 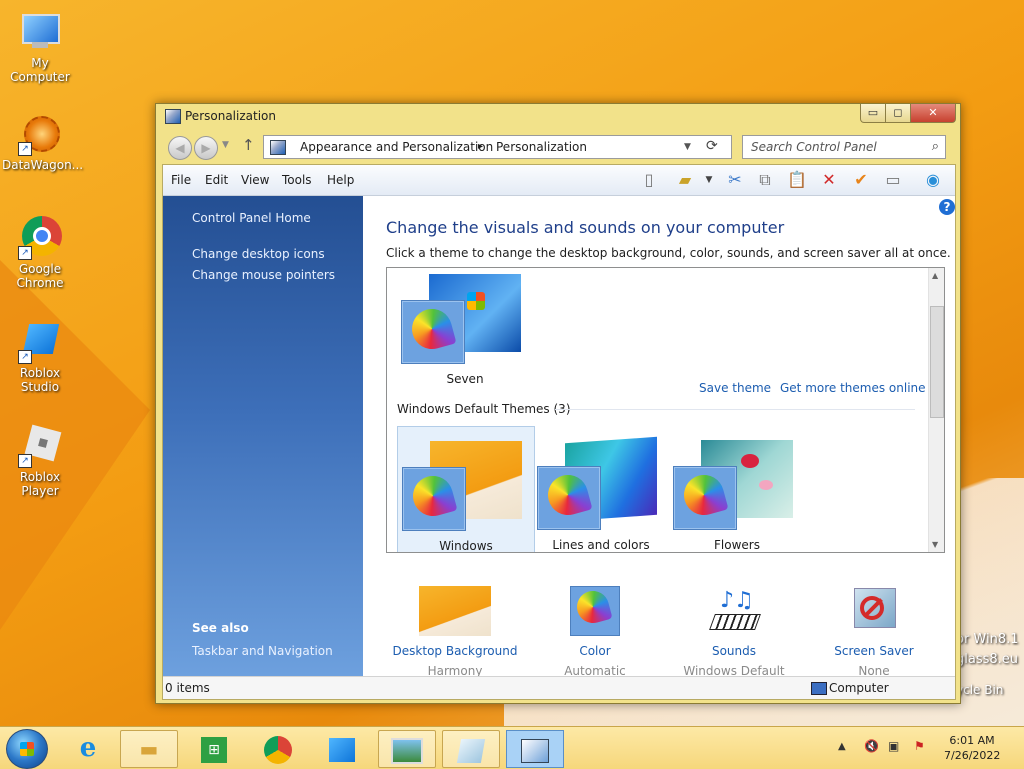 What do you see at coordinates (893, 746) in the screenshot?
I see `network-icon: ▣` at bounding box center [893, 746].